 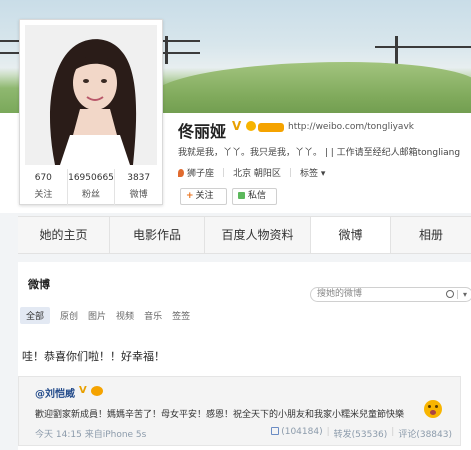 I want to click on stat-number: 16950665, so click(x=91, y=178).